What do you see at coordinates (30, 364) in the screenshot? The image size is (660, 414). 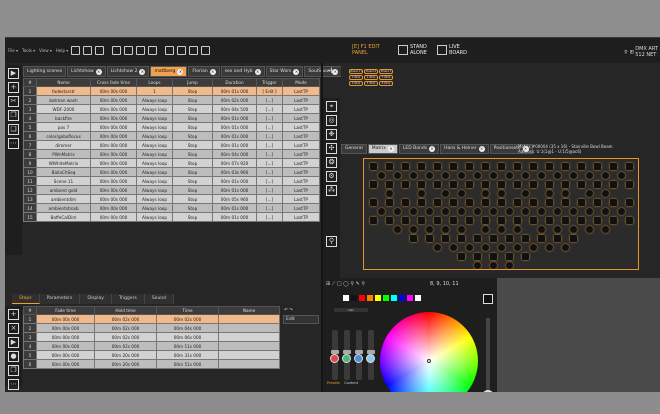 I see `table-cell: 6` at bounding box center [30, 364].